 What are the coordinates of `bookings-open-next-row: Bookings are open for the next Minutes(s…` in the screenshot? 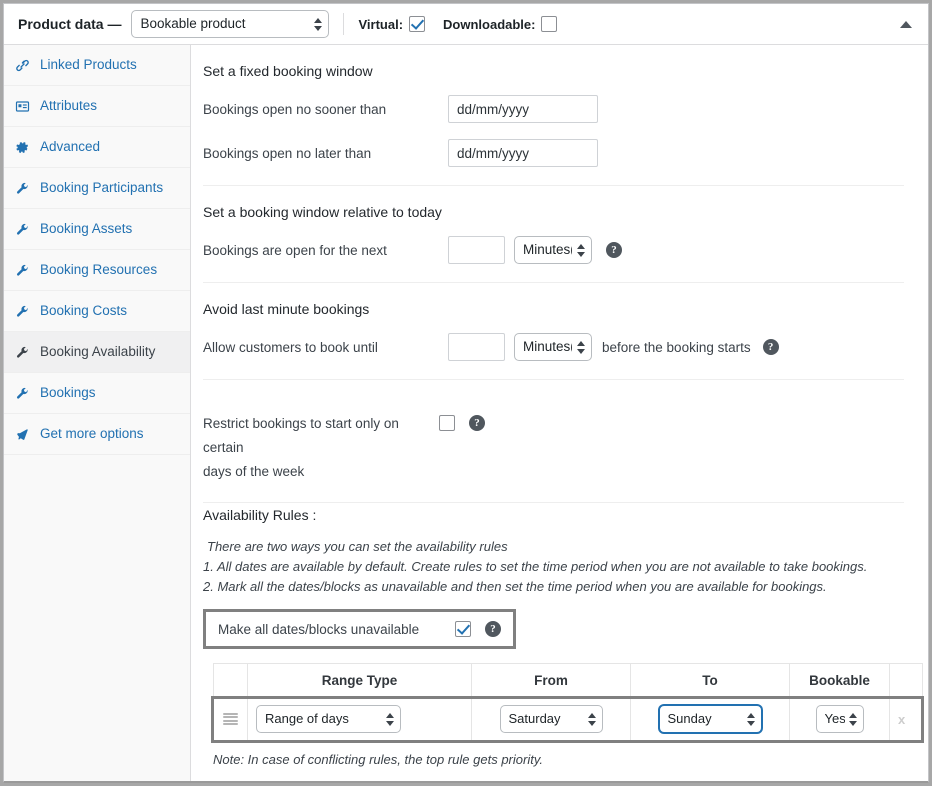 It's located at (553, 250).